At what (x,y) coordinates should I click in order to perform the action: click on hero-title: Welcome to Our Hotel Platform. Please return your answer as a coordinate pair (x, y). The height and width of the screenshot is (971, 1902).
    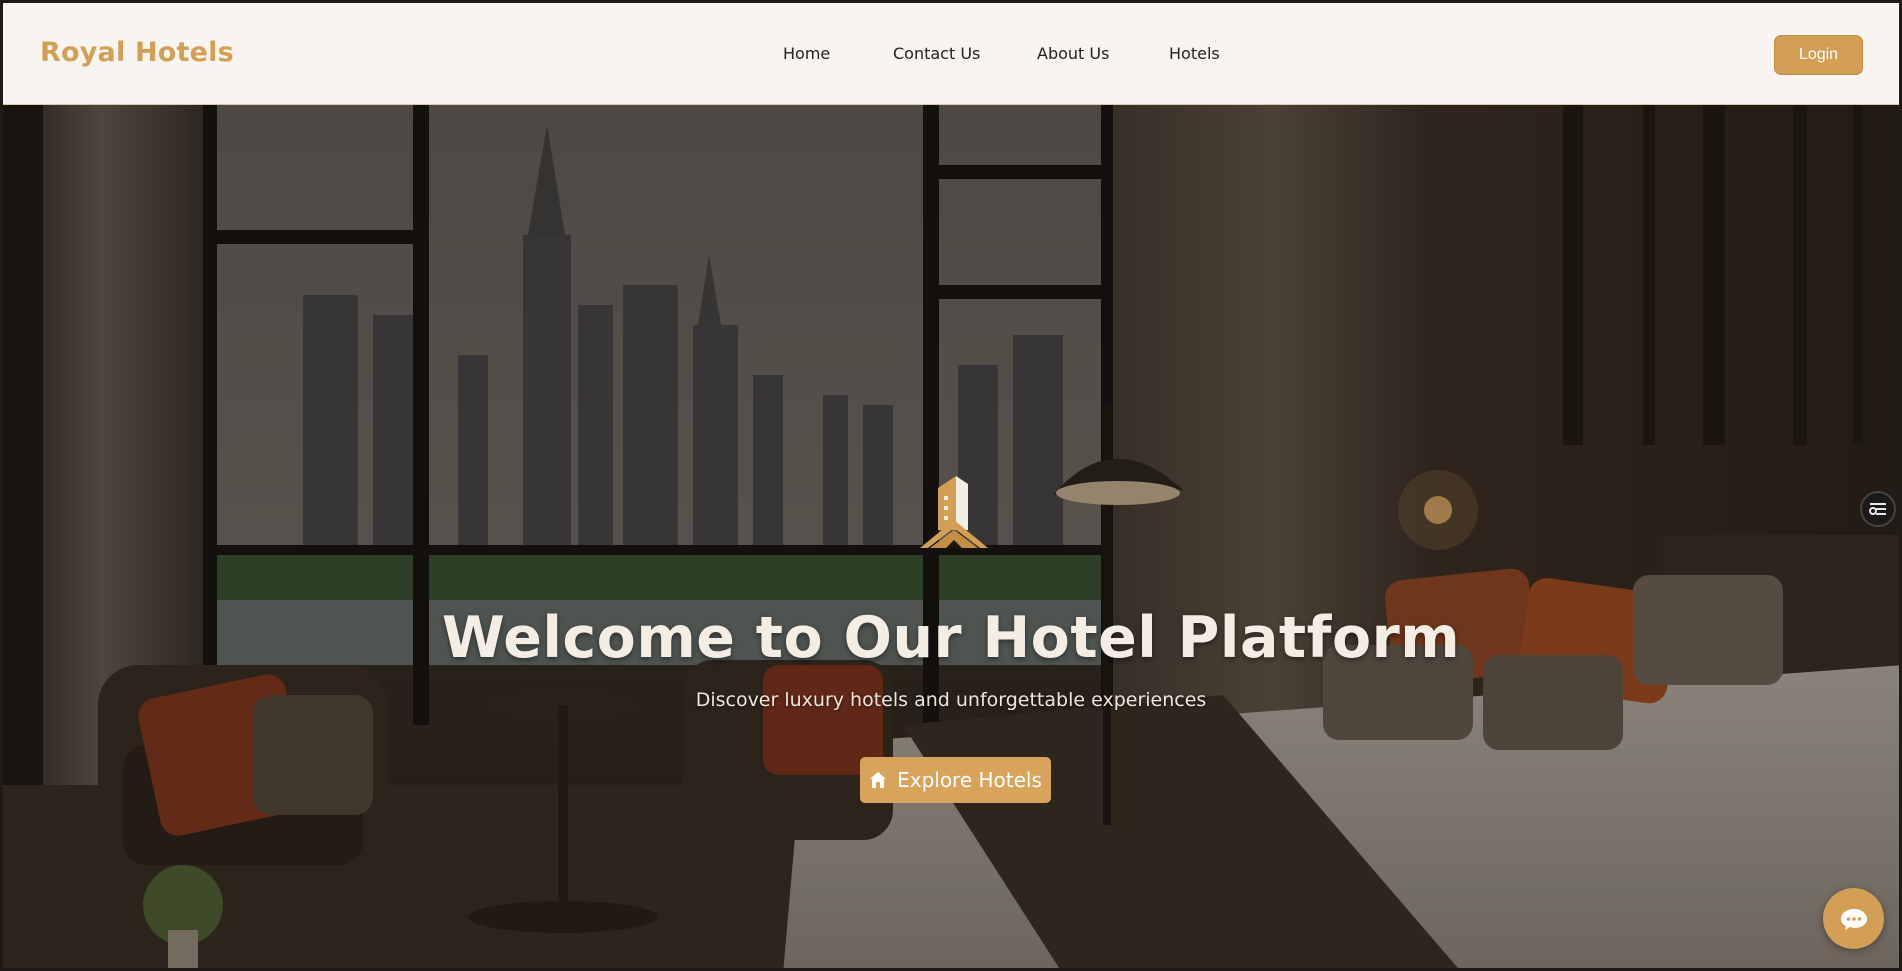
    Looking at the image, I should click on (951, 638).